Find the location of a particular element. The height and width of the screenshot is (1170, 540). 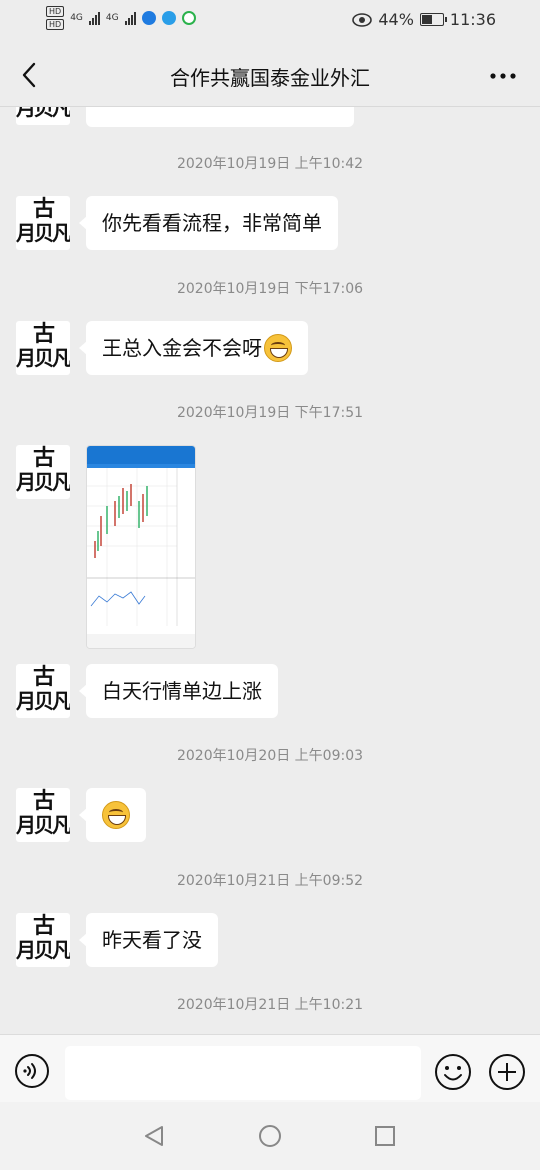

message-bubble: 王总入金会不会呀 is located at coordinates (193, 348).